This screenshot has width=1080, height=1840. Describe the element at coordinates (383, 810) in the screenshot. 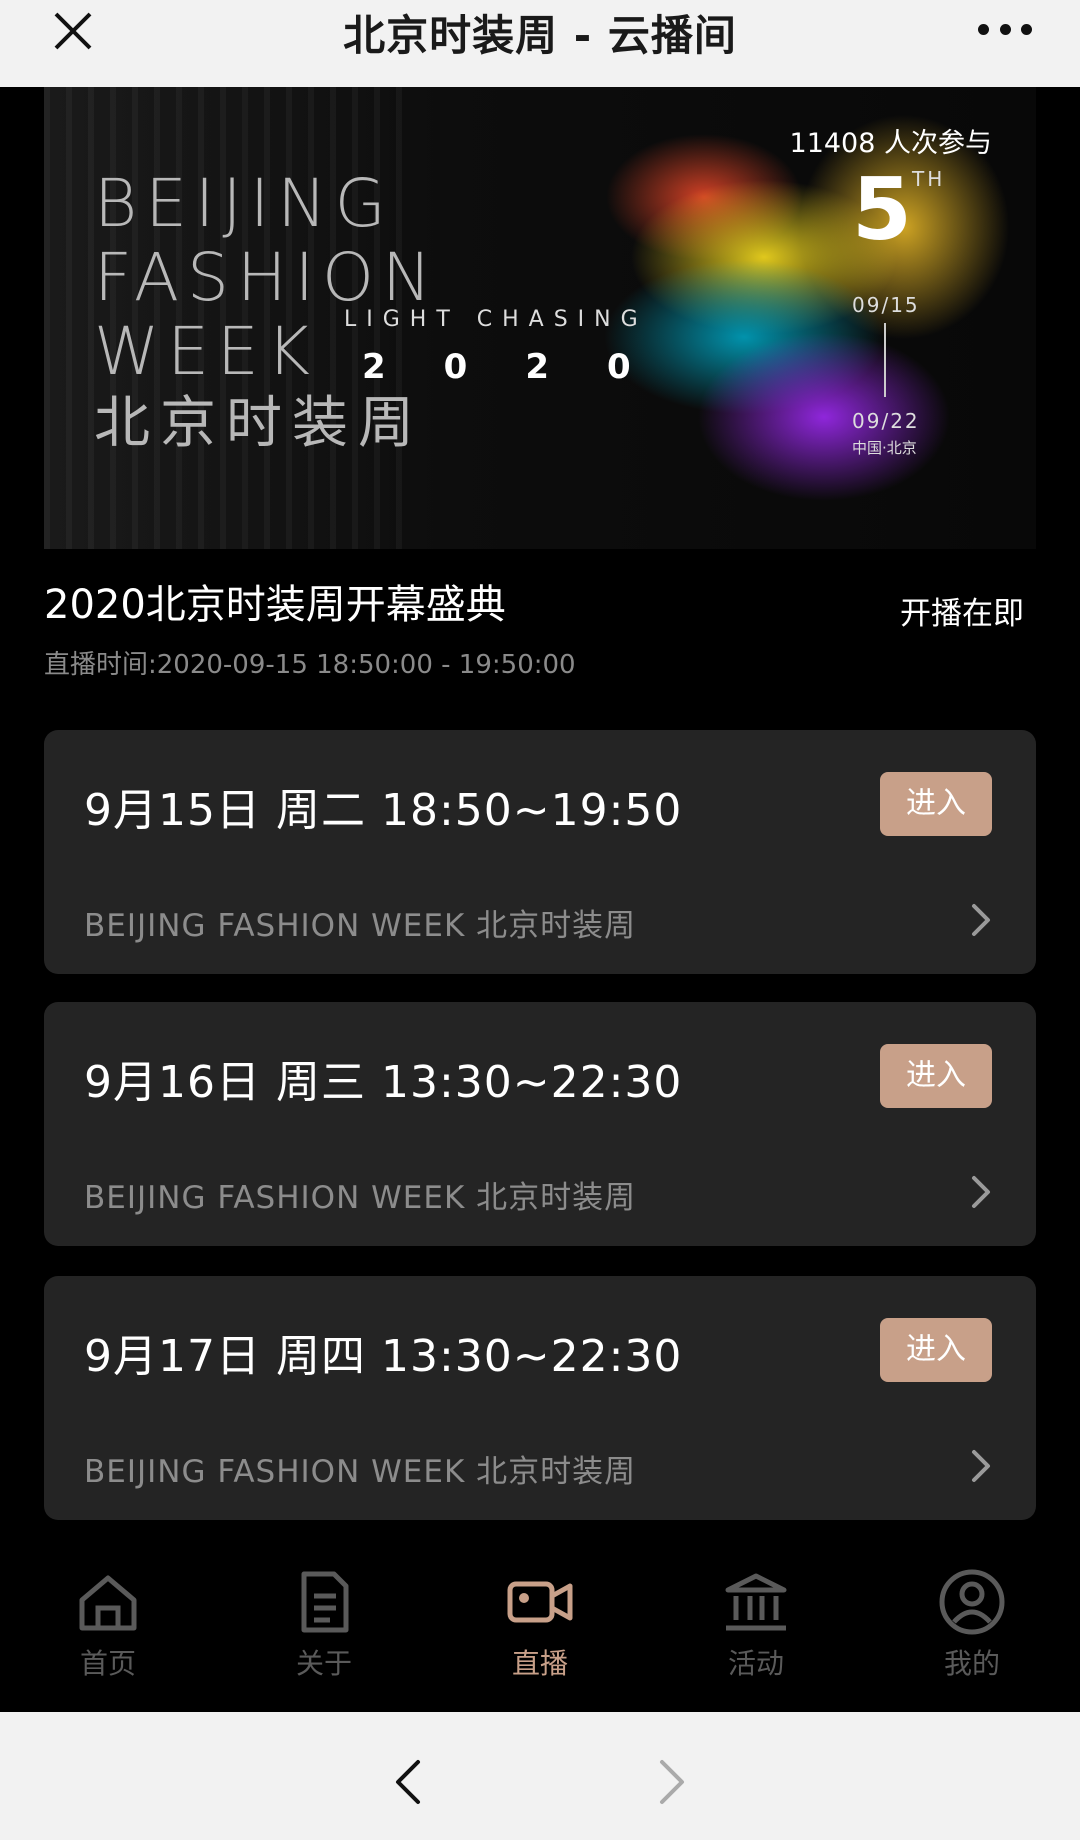

I see `session-date: 9月15日 周二 18:50~19:50` at that location.